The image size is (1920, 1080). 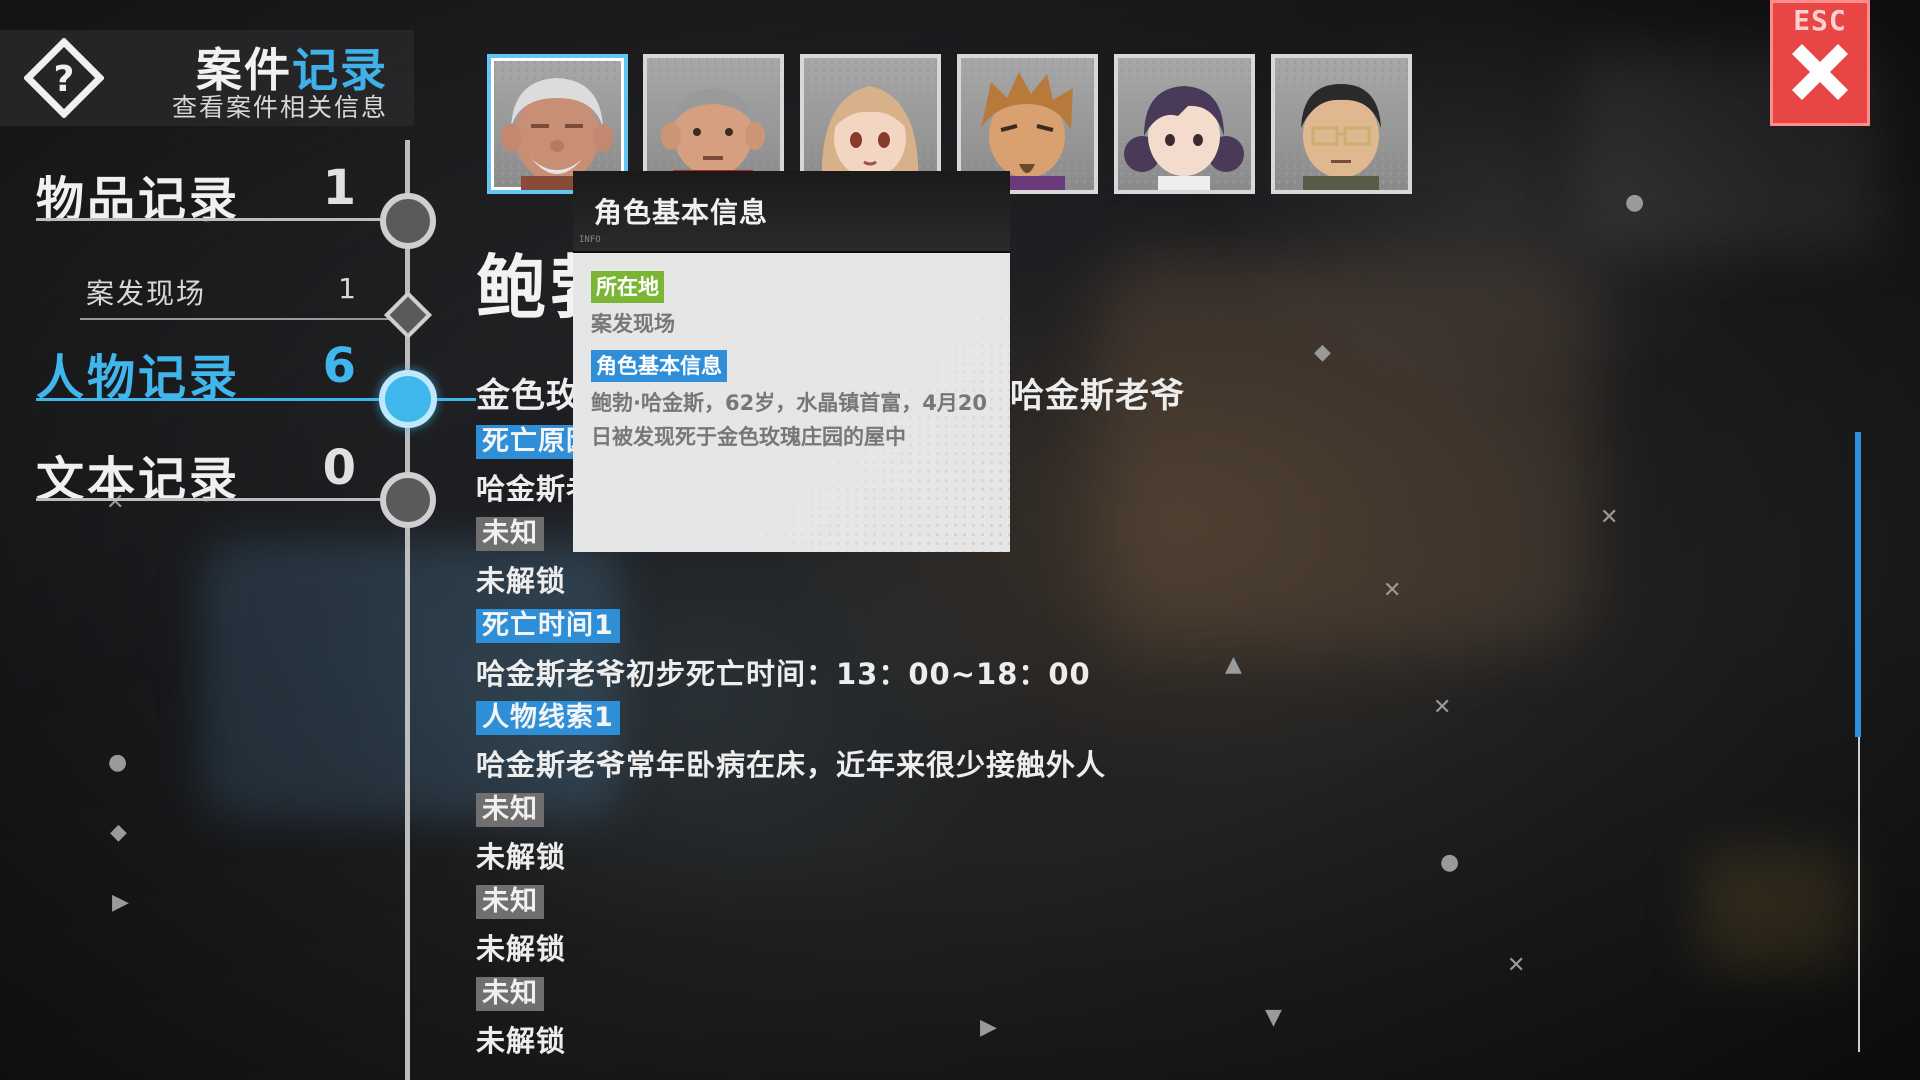 I want to click on nav-item-items: 物品记录 1, so click(x=226, y=194).